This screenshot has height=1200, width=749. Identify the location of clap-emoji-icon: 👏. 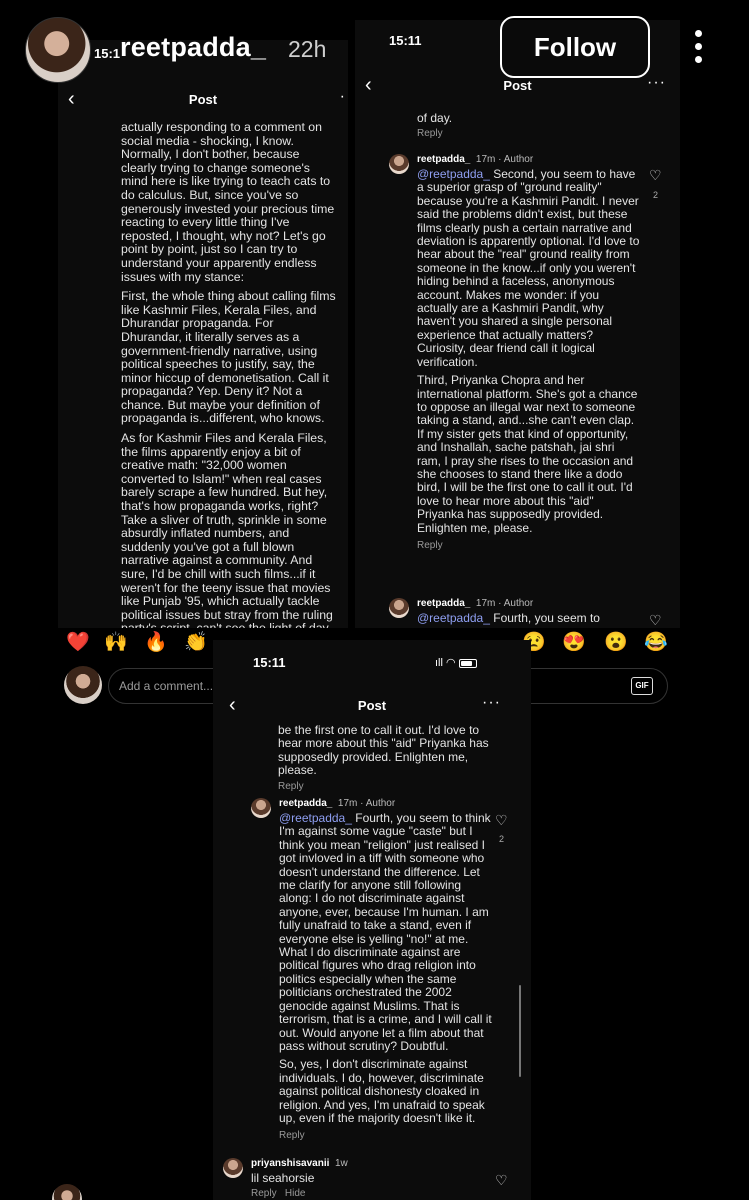
(196, 642).